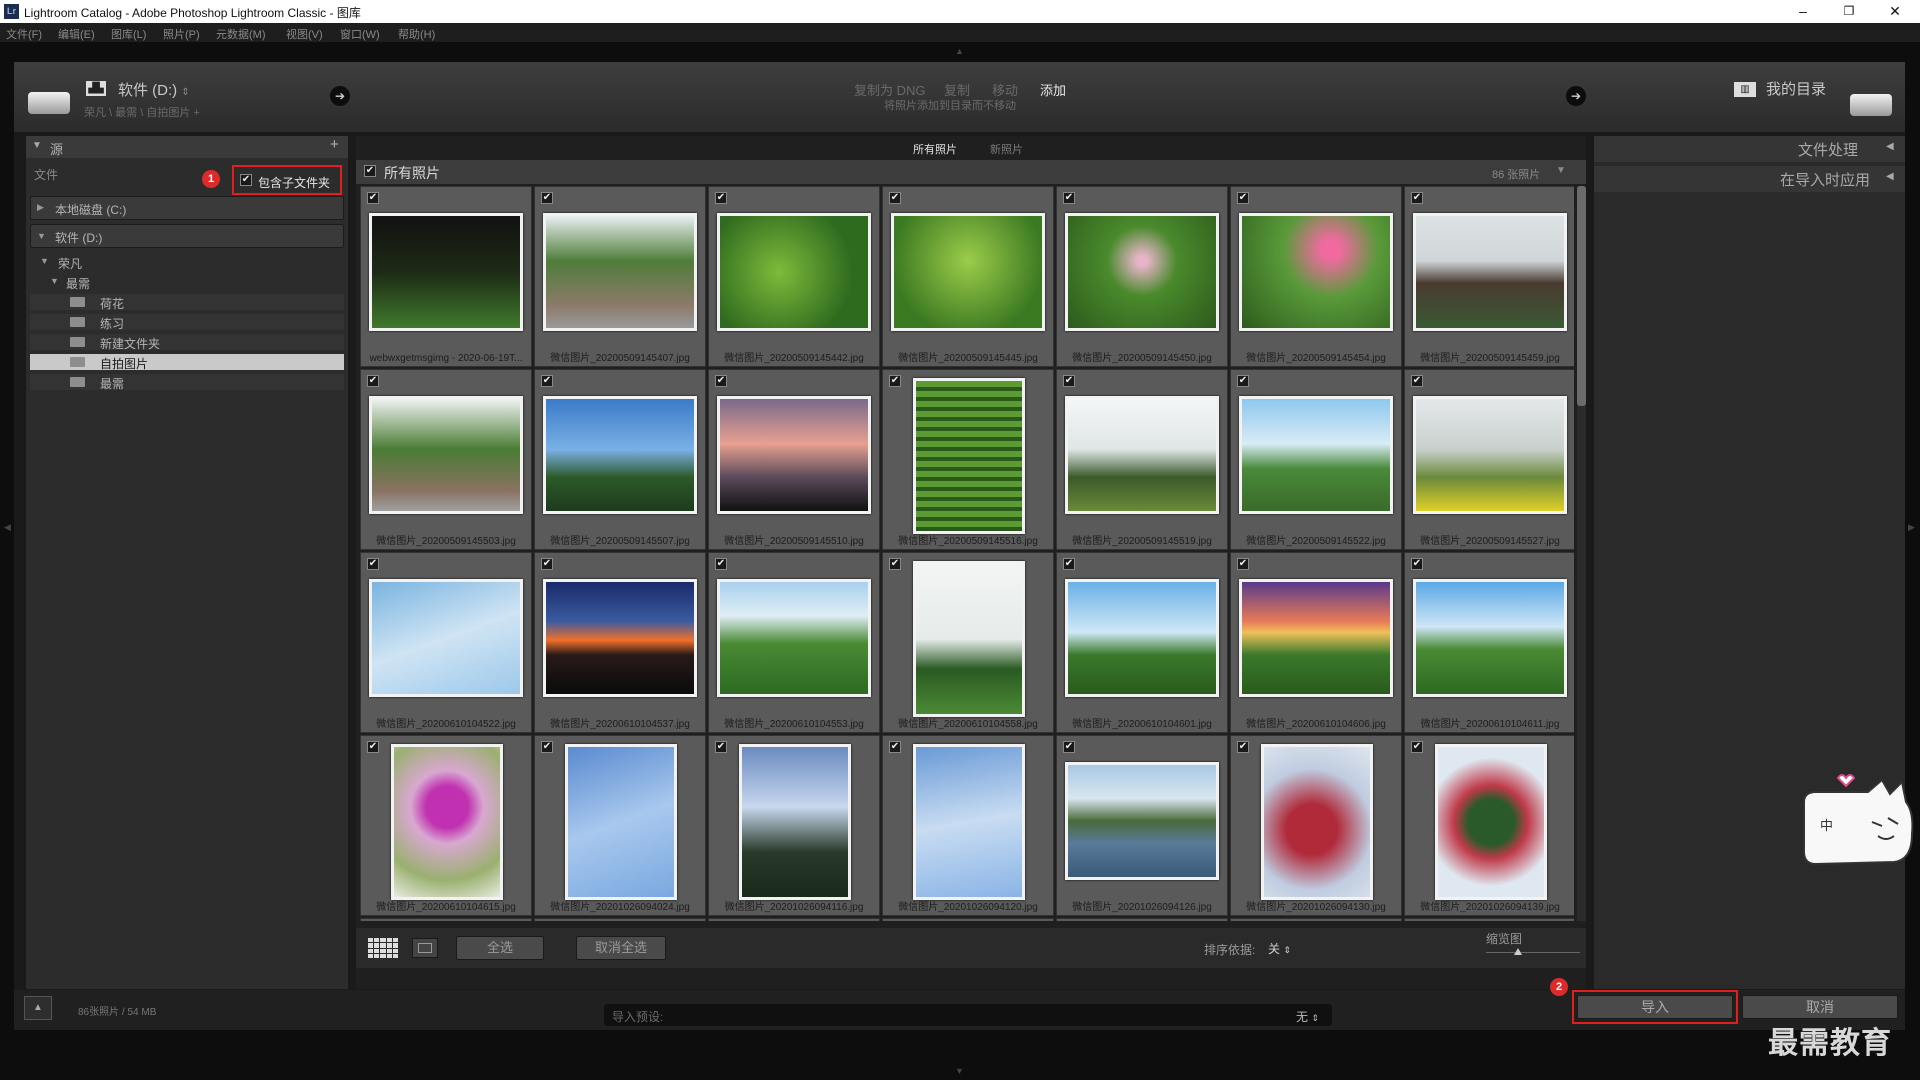 The height and width of the screenshot is (1080, 1920). Describe the element at coordinates (7, 527) in the screenshot. I see `left-panel-toggle-icon: ◀` at that location.